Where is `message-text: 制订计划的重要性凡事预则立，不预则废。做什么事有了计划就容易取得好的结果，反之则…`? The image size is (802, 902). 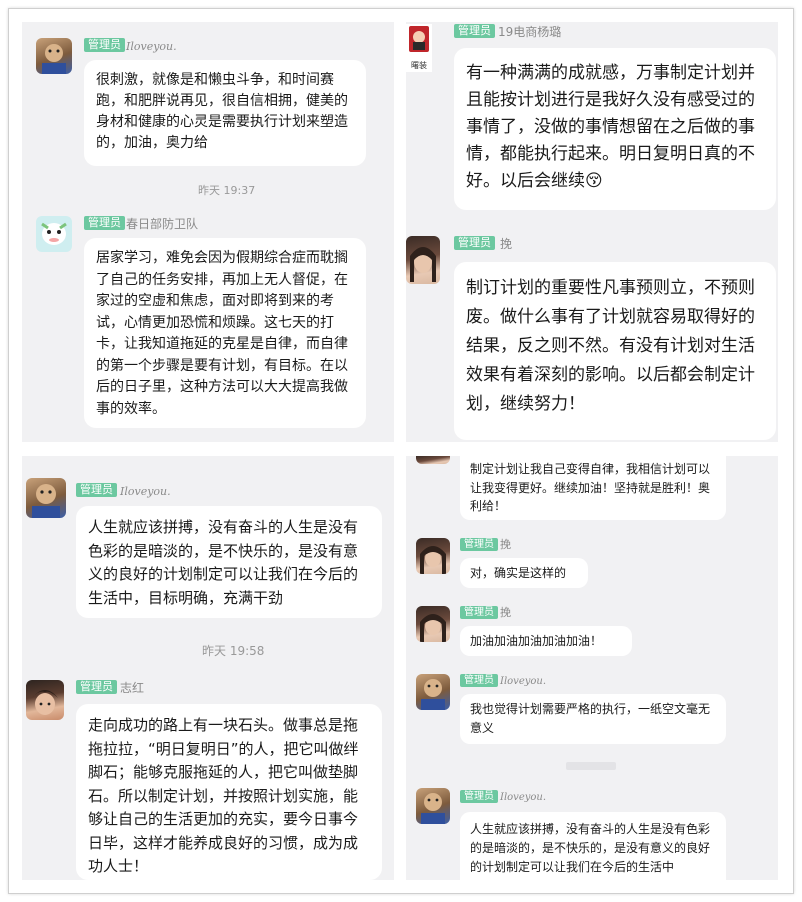 message-text: 制订计划的重要性凡事预则立，不预则废。做什么事有了计划就容易取得好的结果，反之则… is located at coordinates (610, 346).